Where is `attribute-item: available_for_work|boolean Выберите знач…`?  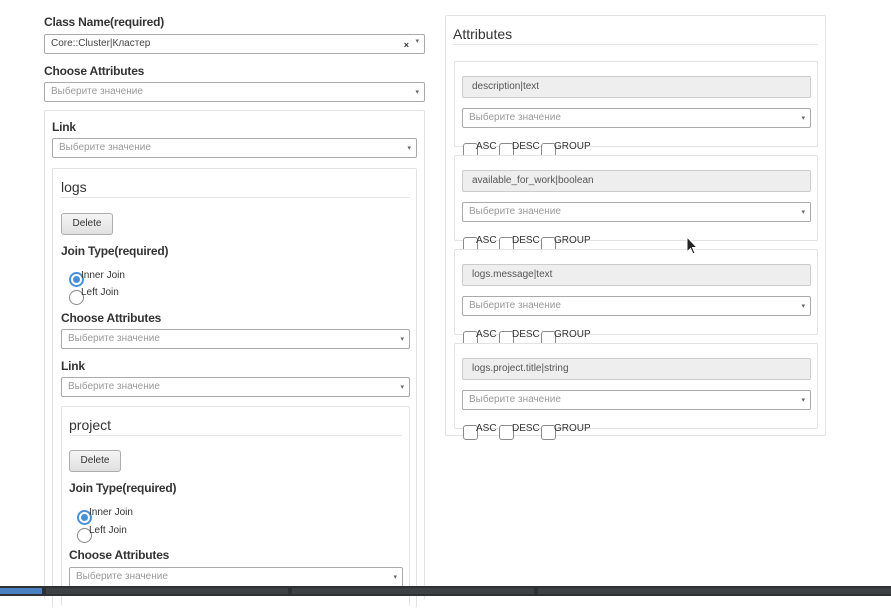 attribute-item: available_for_work|boolean Выберите знач… is located at coordinates (636, 203).